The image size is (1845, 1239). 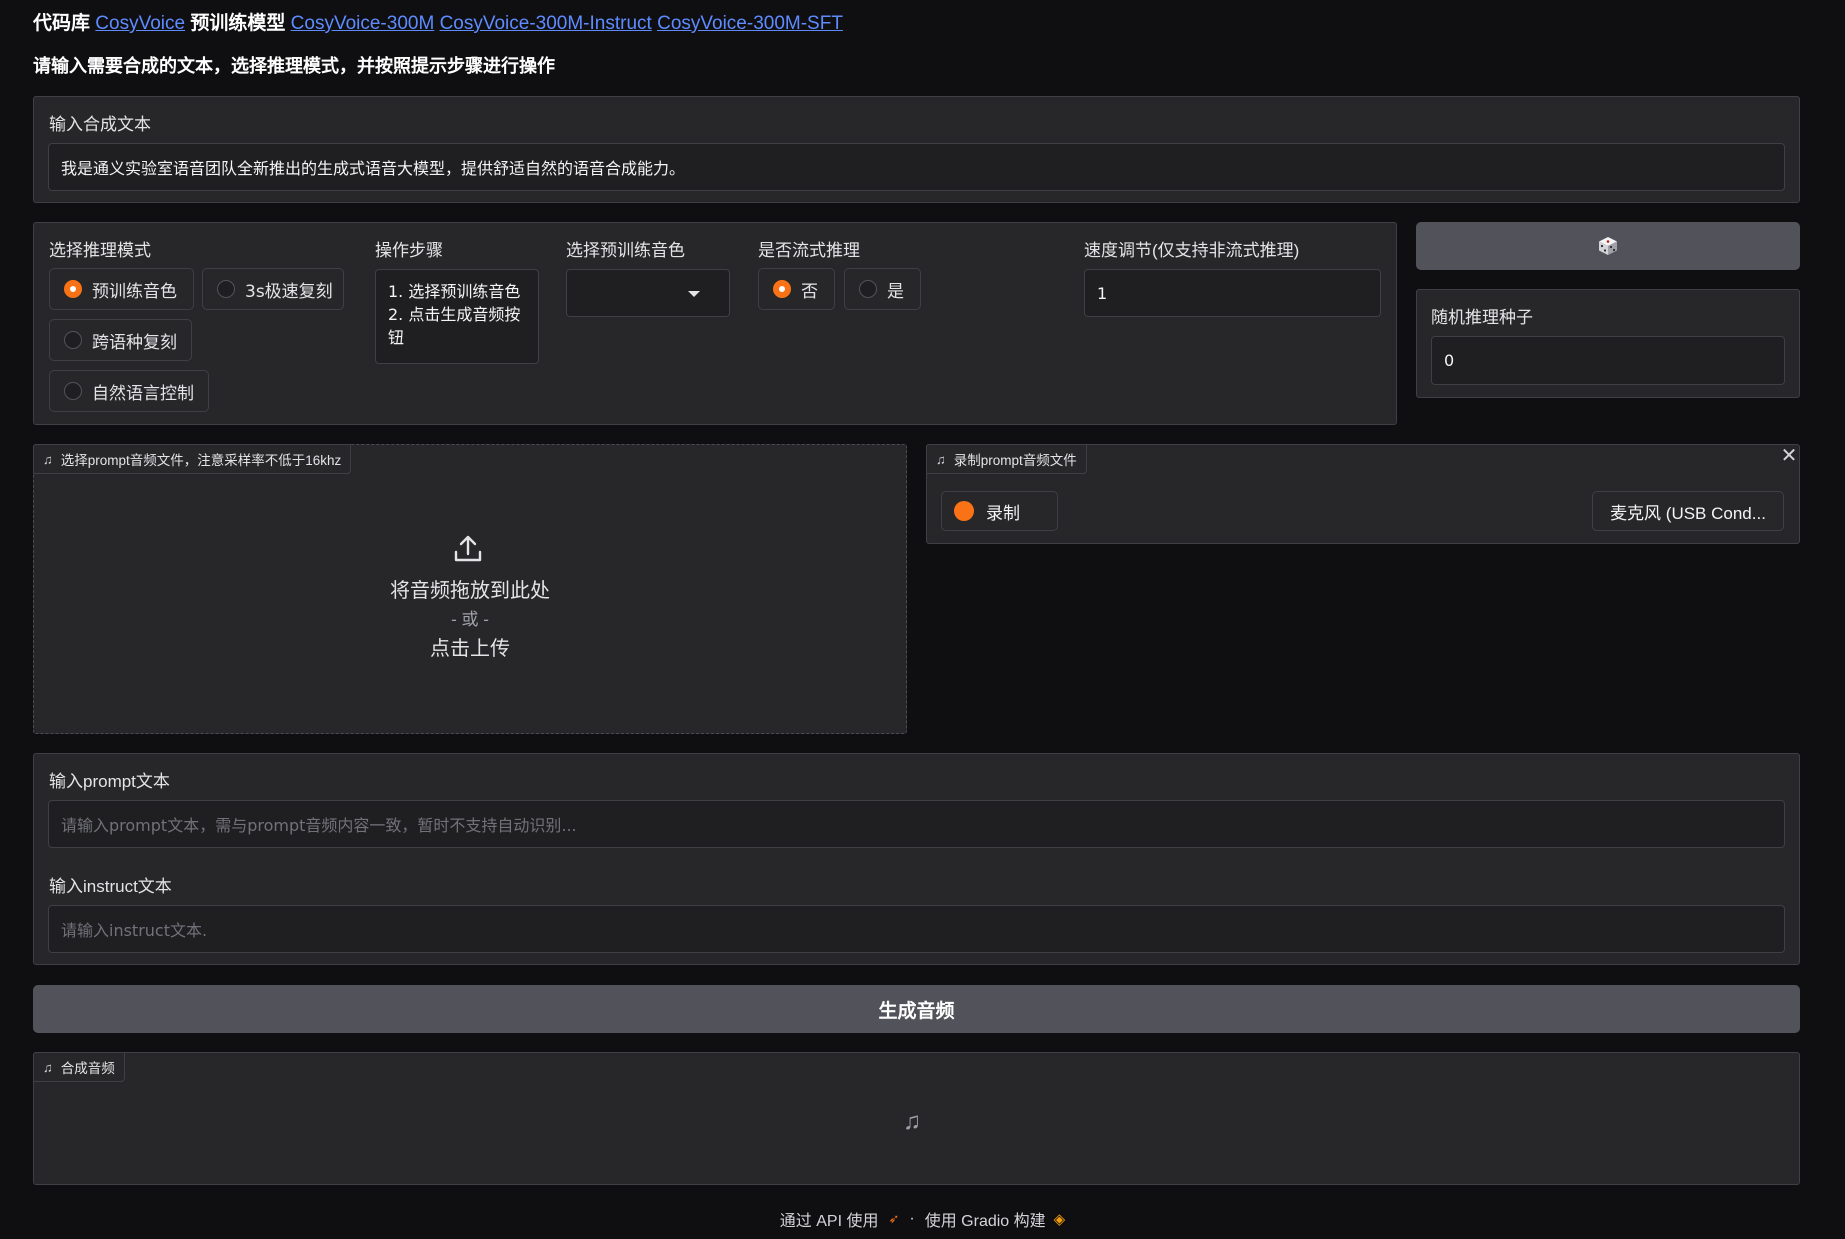 What do you see at coordinates (87, 1068) in the screenshot?
I see `output-audio-badge-label: 合成音频` at bounding box center [87, 1068].